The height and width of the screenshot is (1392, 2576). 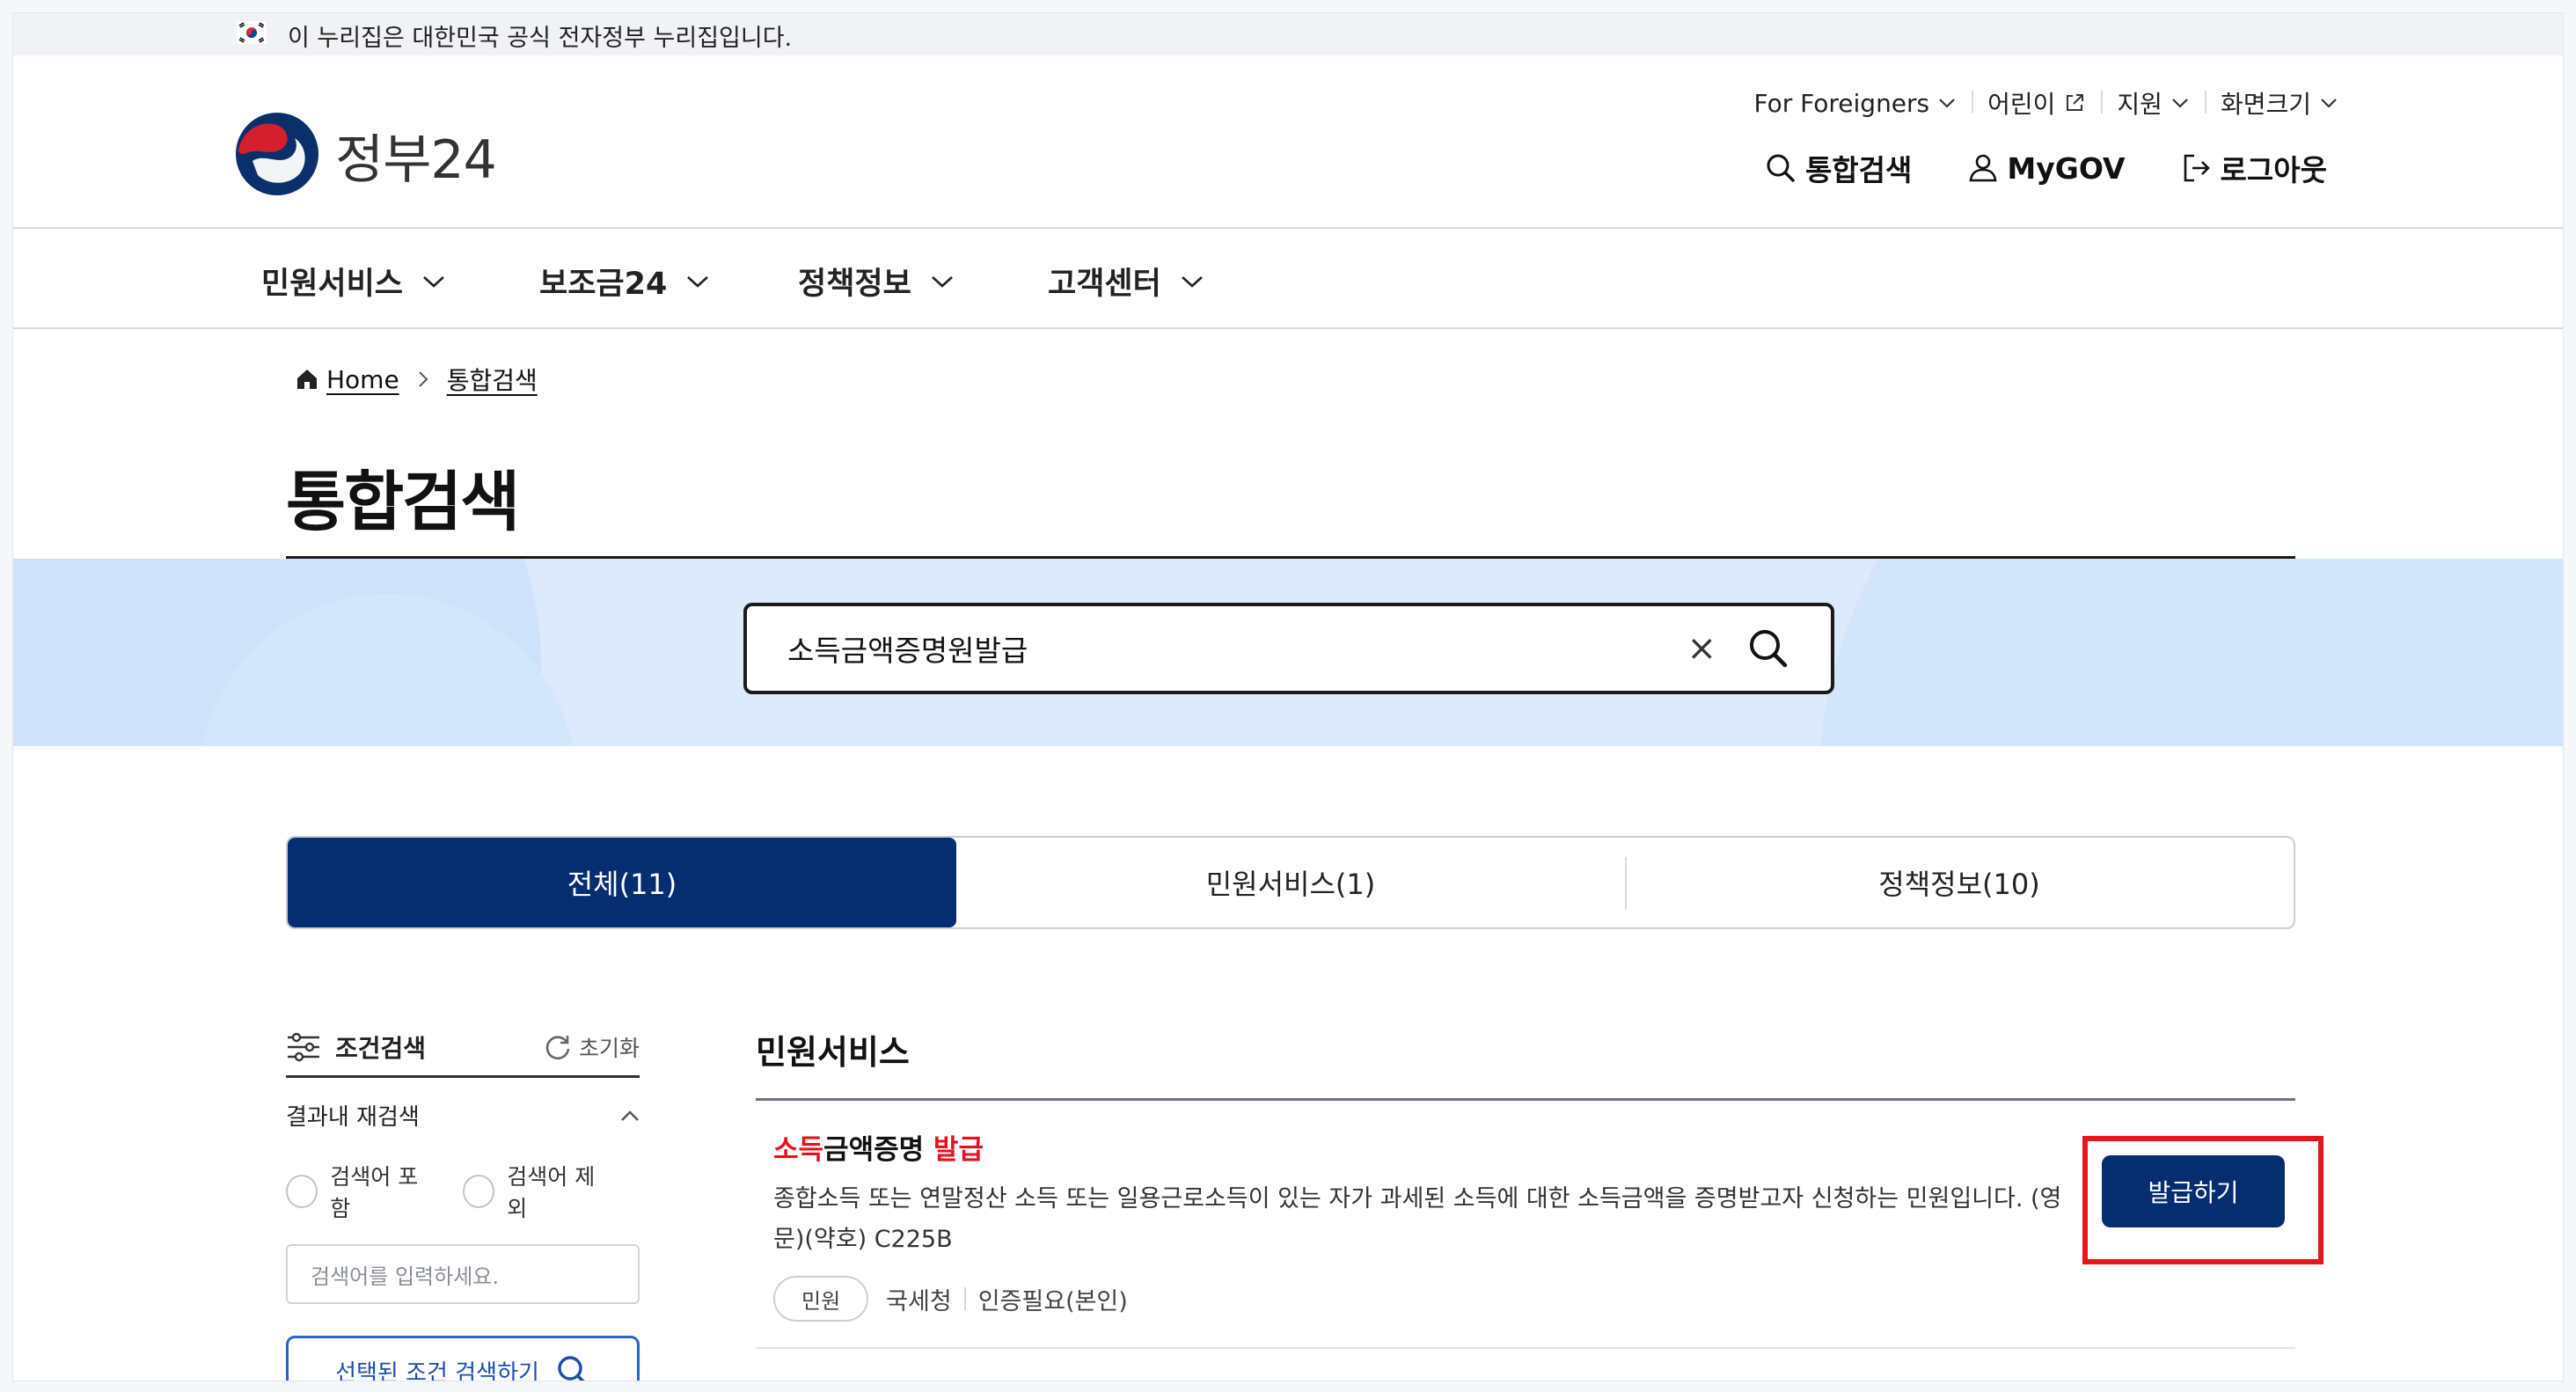 What do you see at coordinates (1841, 103) in the screenshot?
I see `util-label: For Foreigners` at bounding box center [1841, 103].